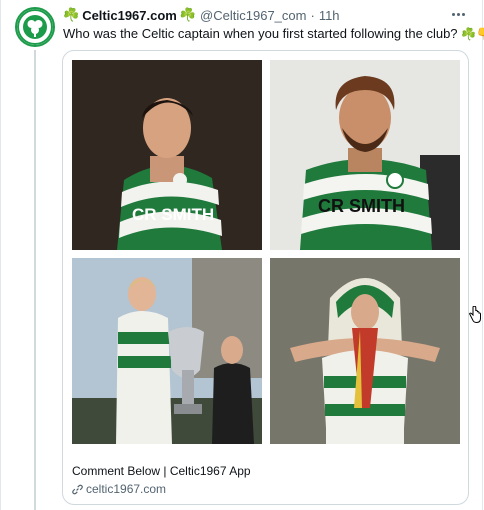  What do you see at coordinates (161, 471) in the screenshot?
I see `card-title: Comment Below | Celtic1967 App` at bounding box center [161, 471].